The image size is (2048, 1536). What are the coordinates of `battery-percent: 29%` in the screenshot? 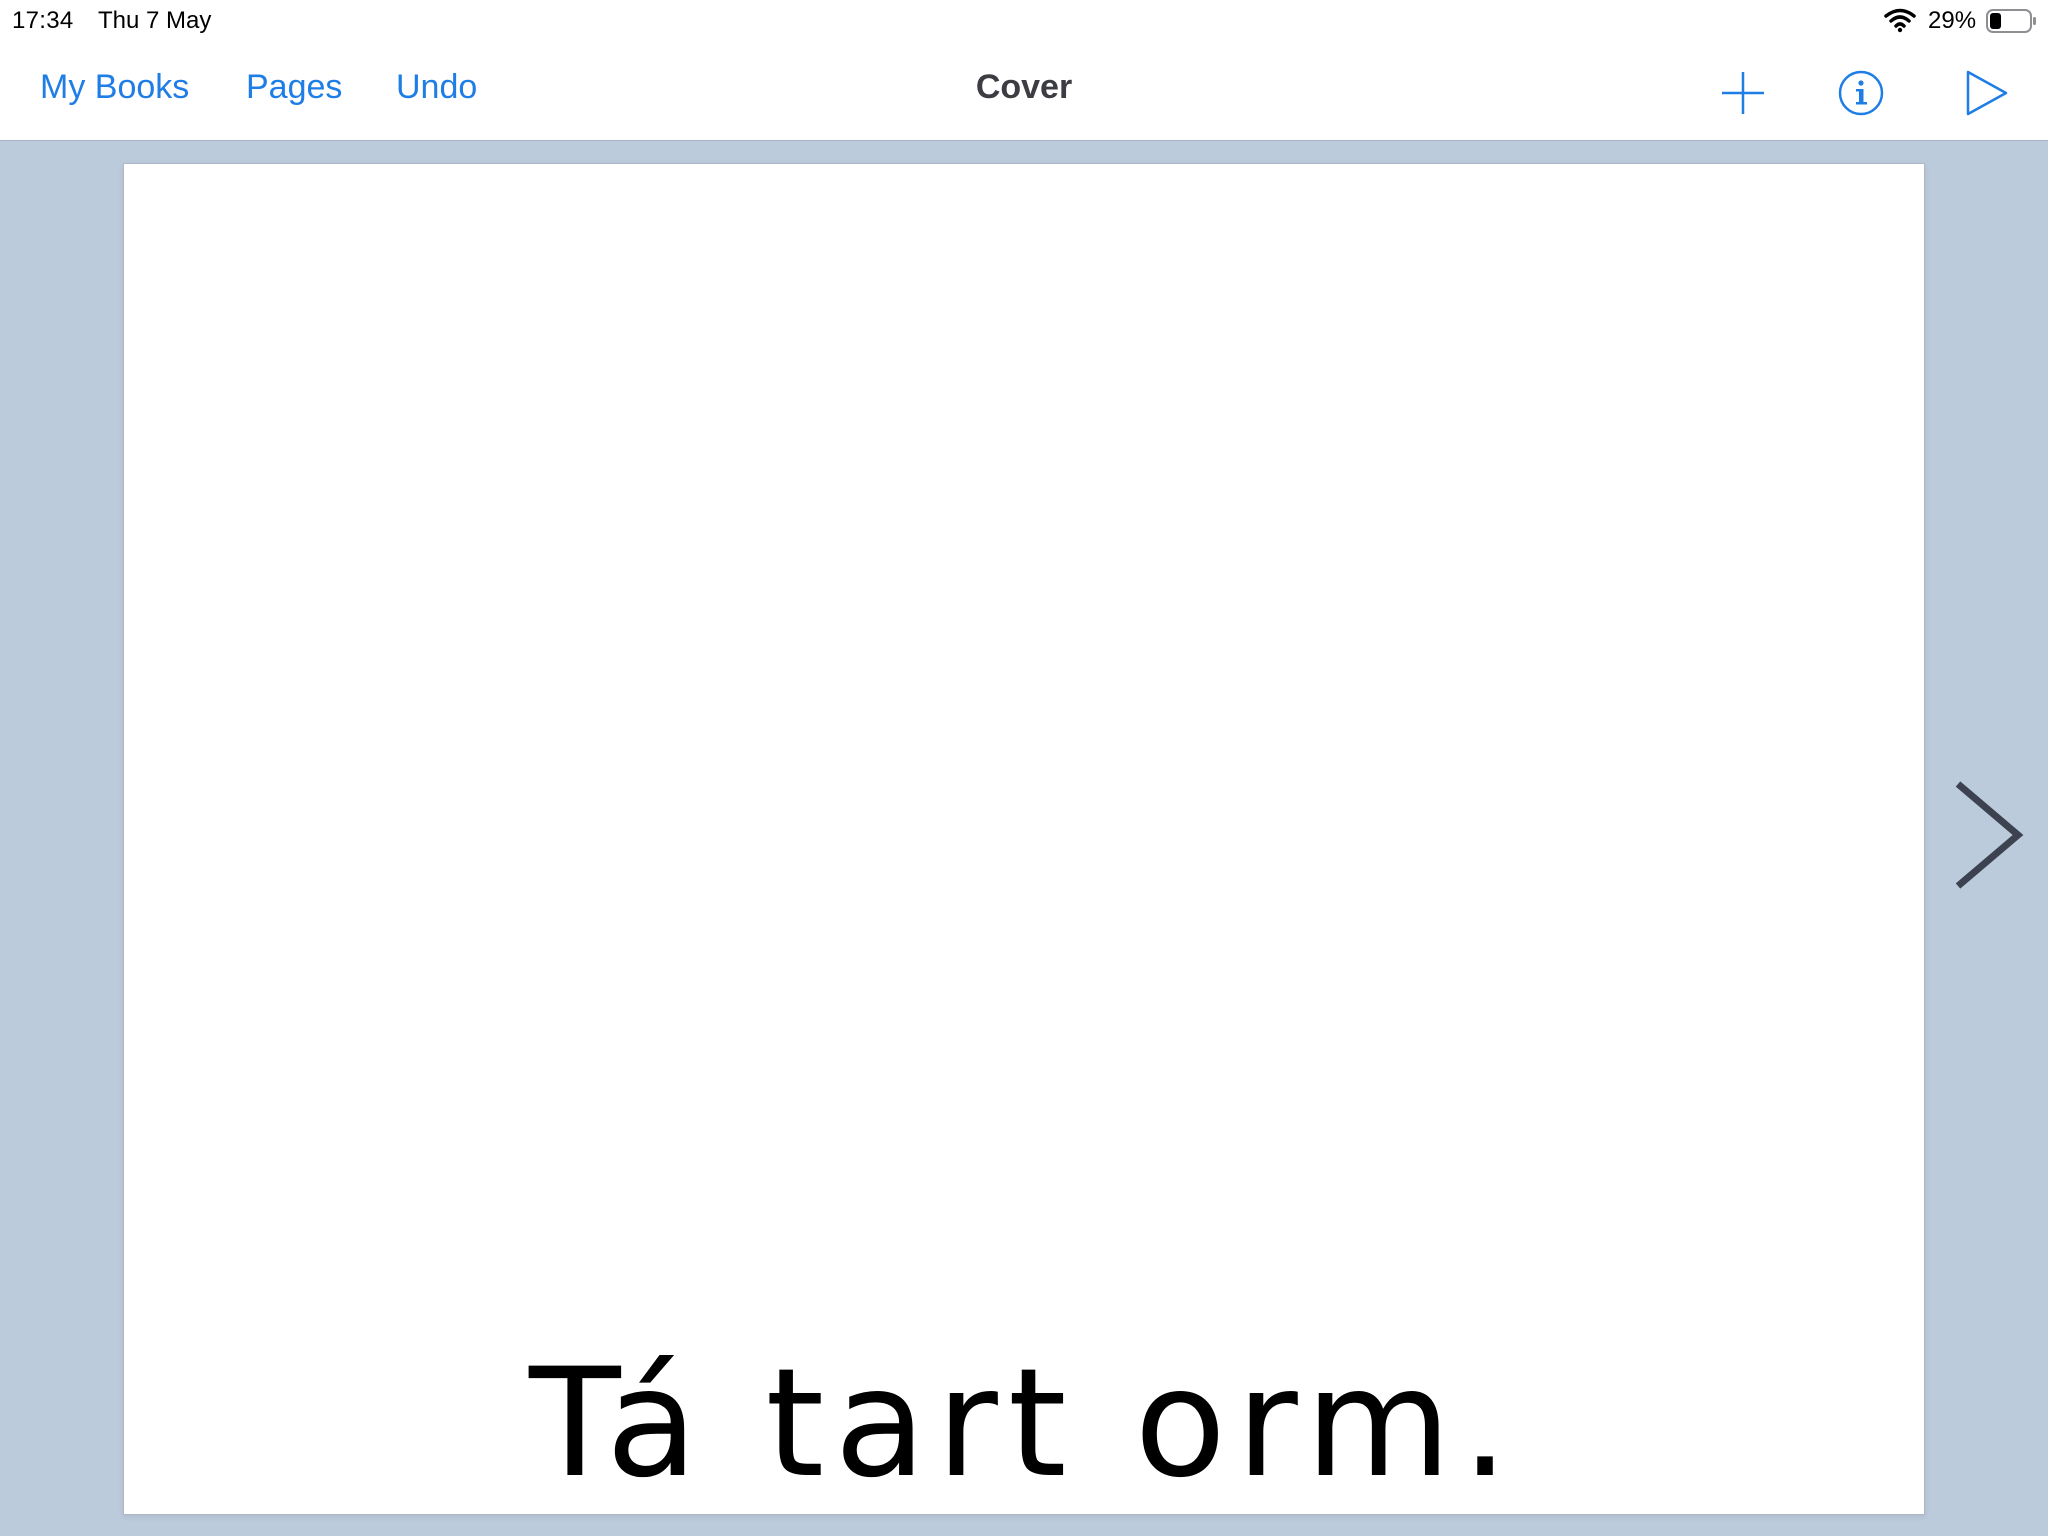 It's located at (1952, 20).